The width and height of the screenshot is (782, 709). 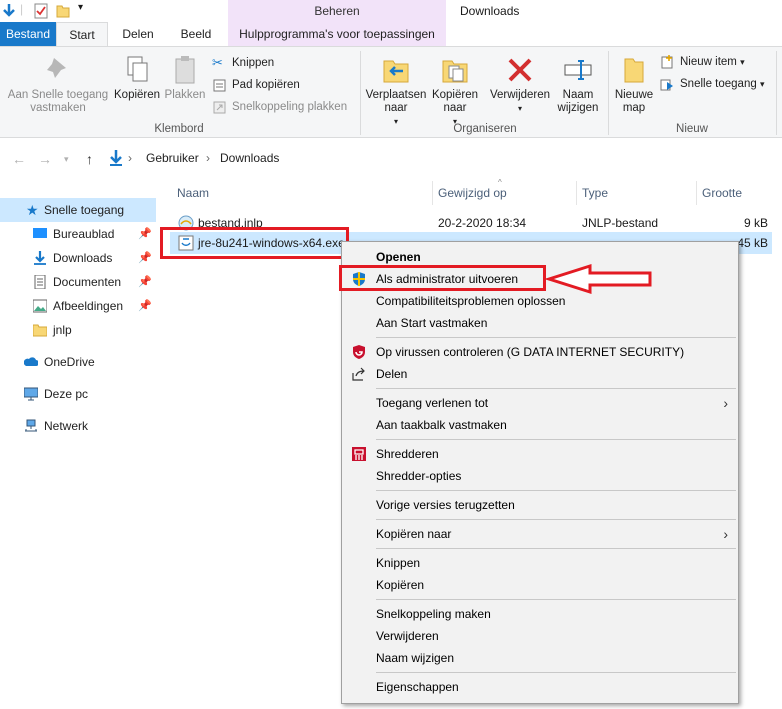 What do you see at coordinates (185, 78) in the screenshot?
I see `paste-button: Plakken` at bounding box center [185, 78].